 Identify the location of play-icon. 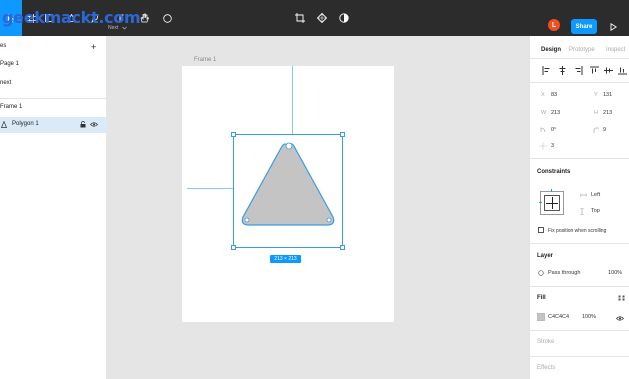
(613, 26).